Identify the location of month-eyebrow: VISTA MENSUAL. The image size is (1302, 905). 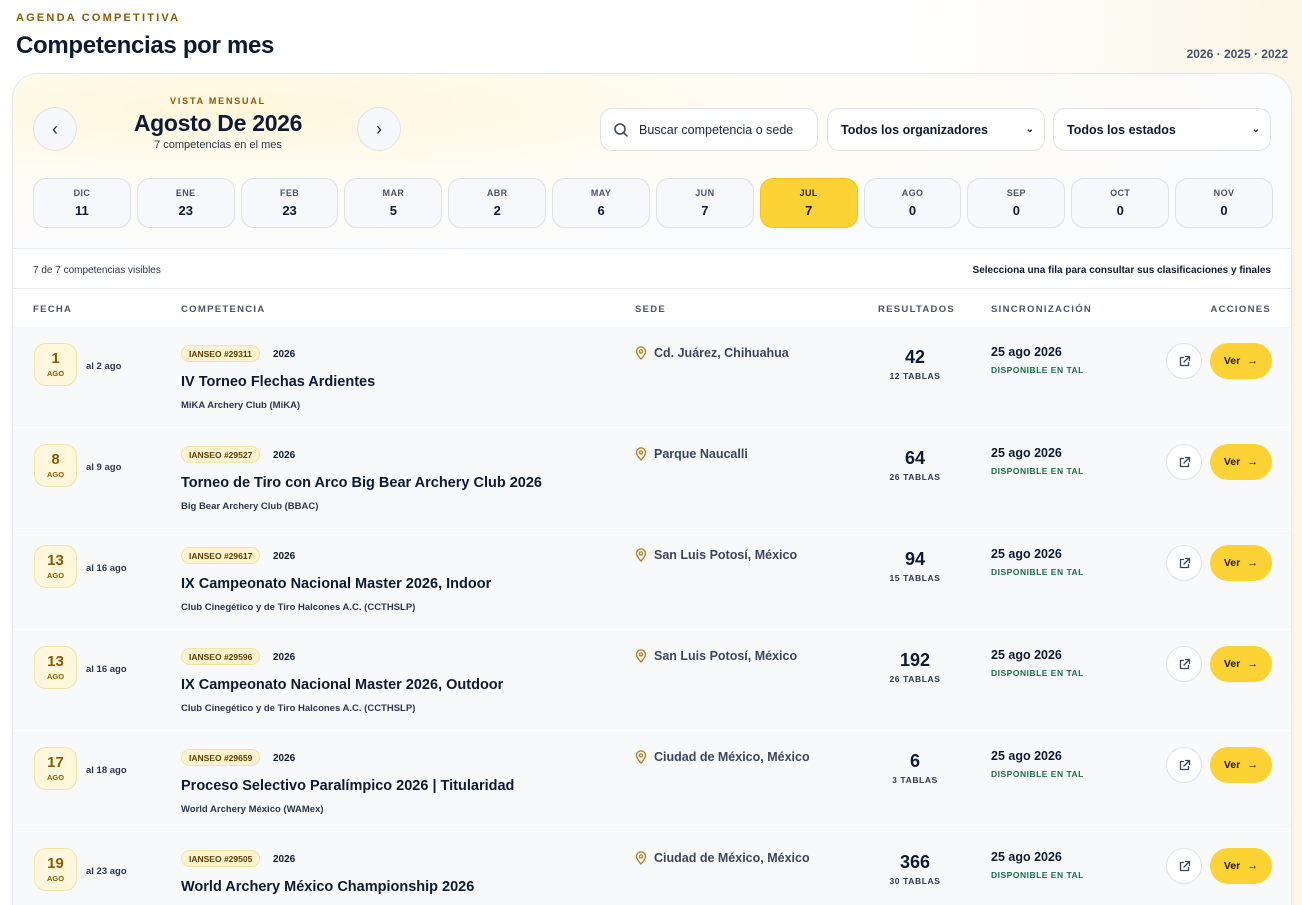
(218, 101).